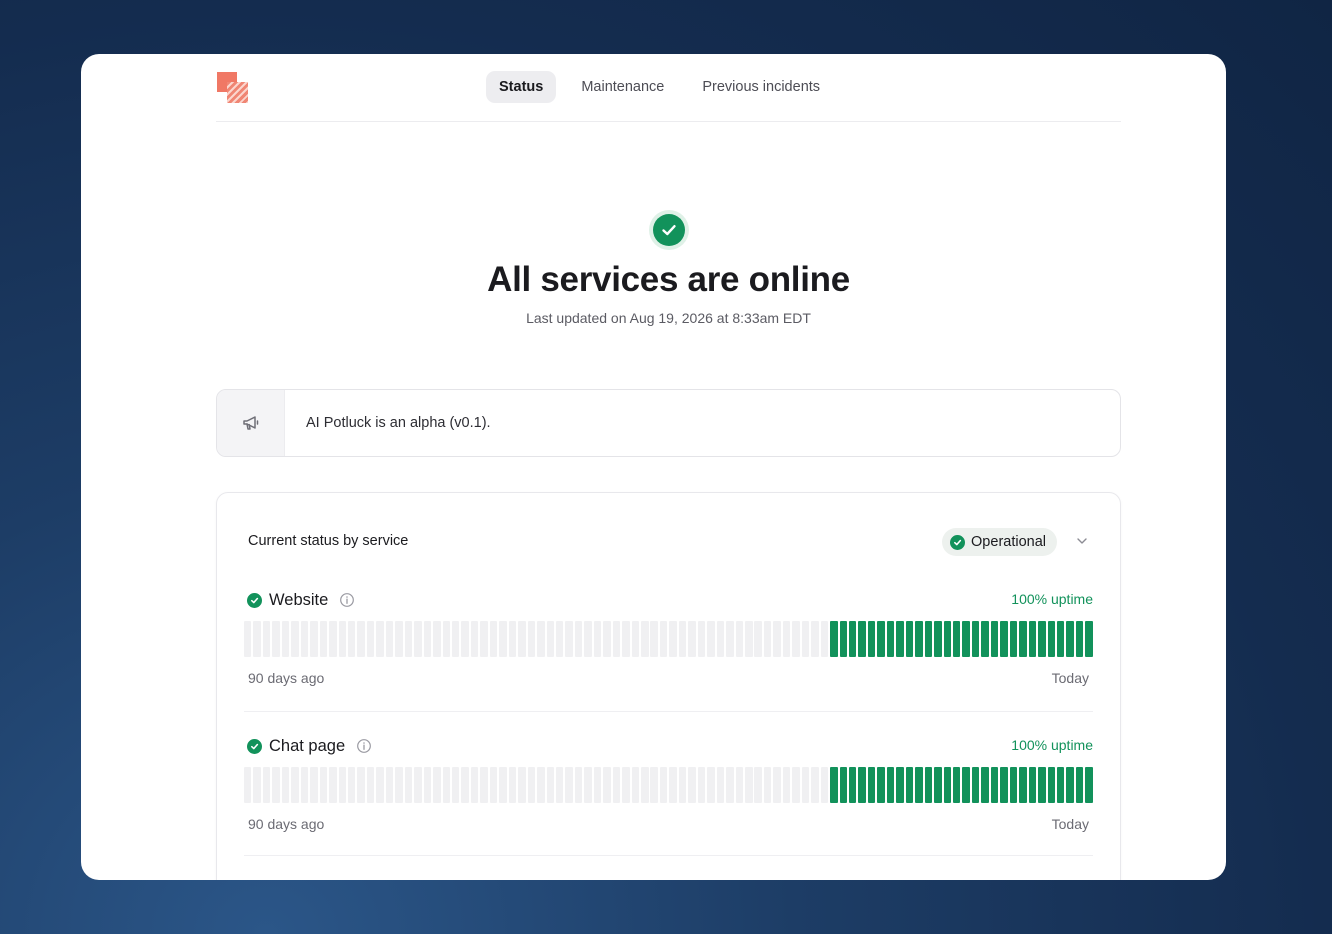 This screenshot has height=934, width=1332. I want to click on chevron-down-icon, so click(1082, 543).